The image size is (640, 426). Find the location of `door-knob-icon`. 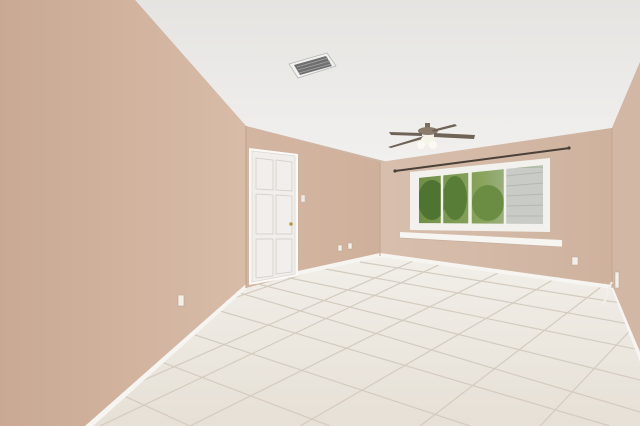

door-knob-icon is located at coordinates (291, 224).